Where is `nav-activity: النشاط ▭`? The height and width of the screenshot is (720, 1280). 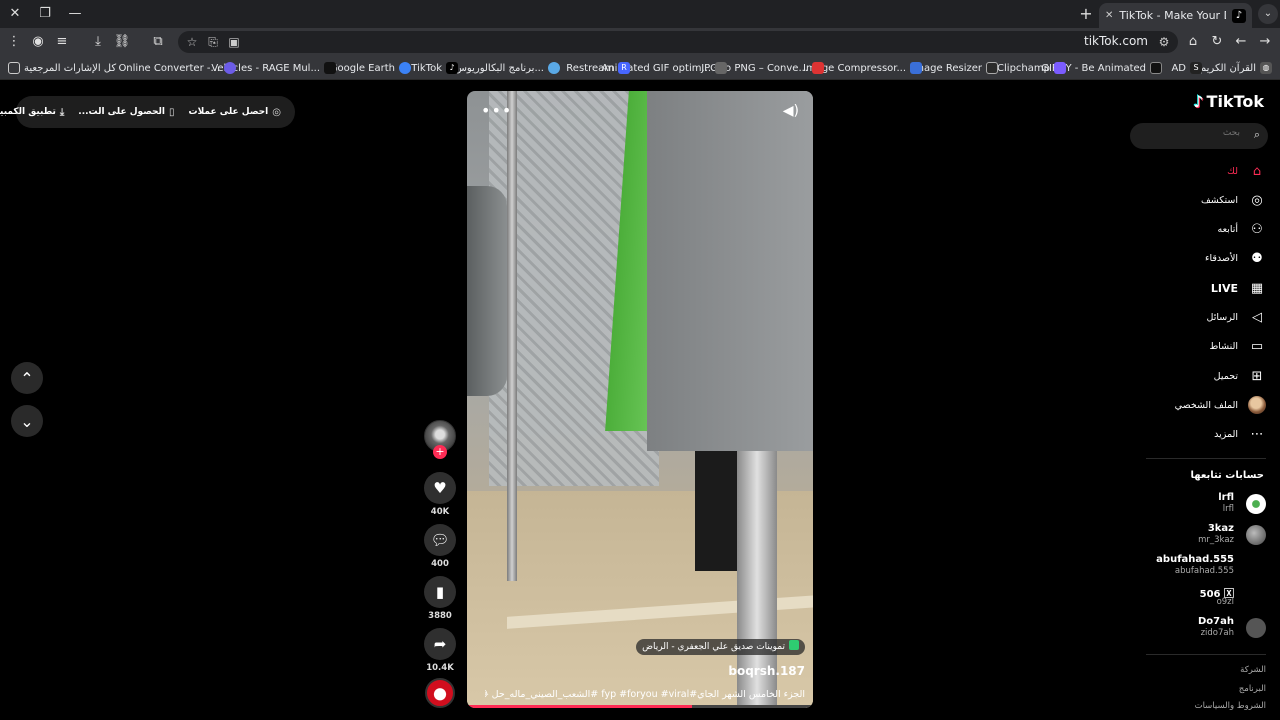 nav-activity: النشاط ▭ is located at coordinates (1237, 346).